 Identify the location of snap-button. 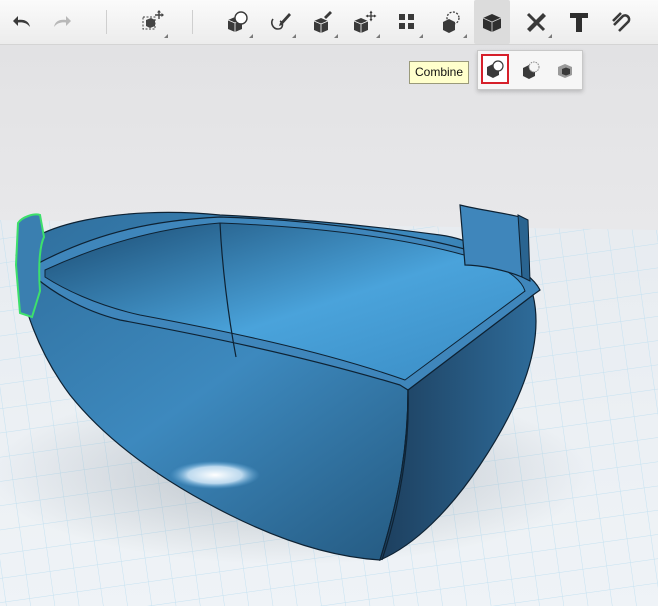
(621, 22).